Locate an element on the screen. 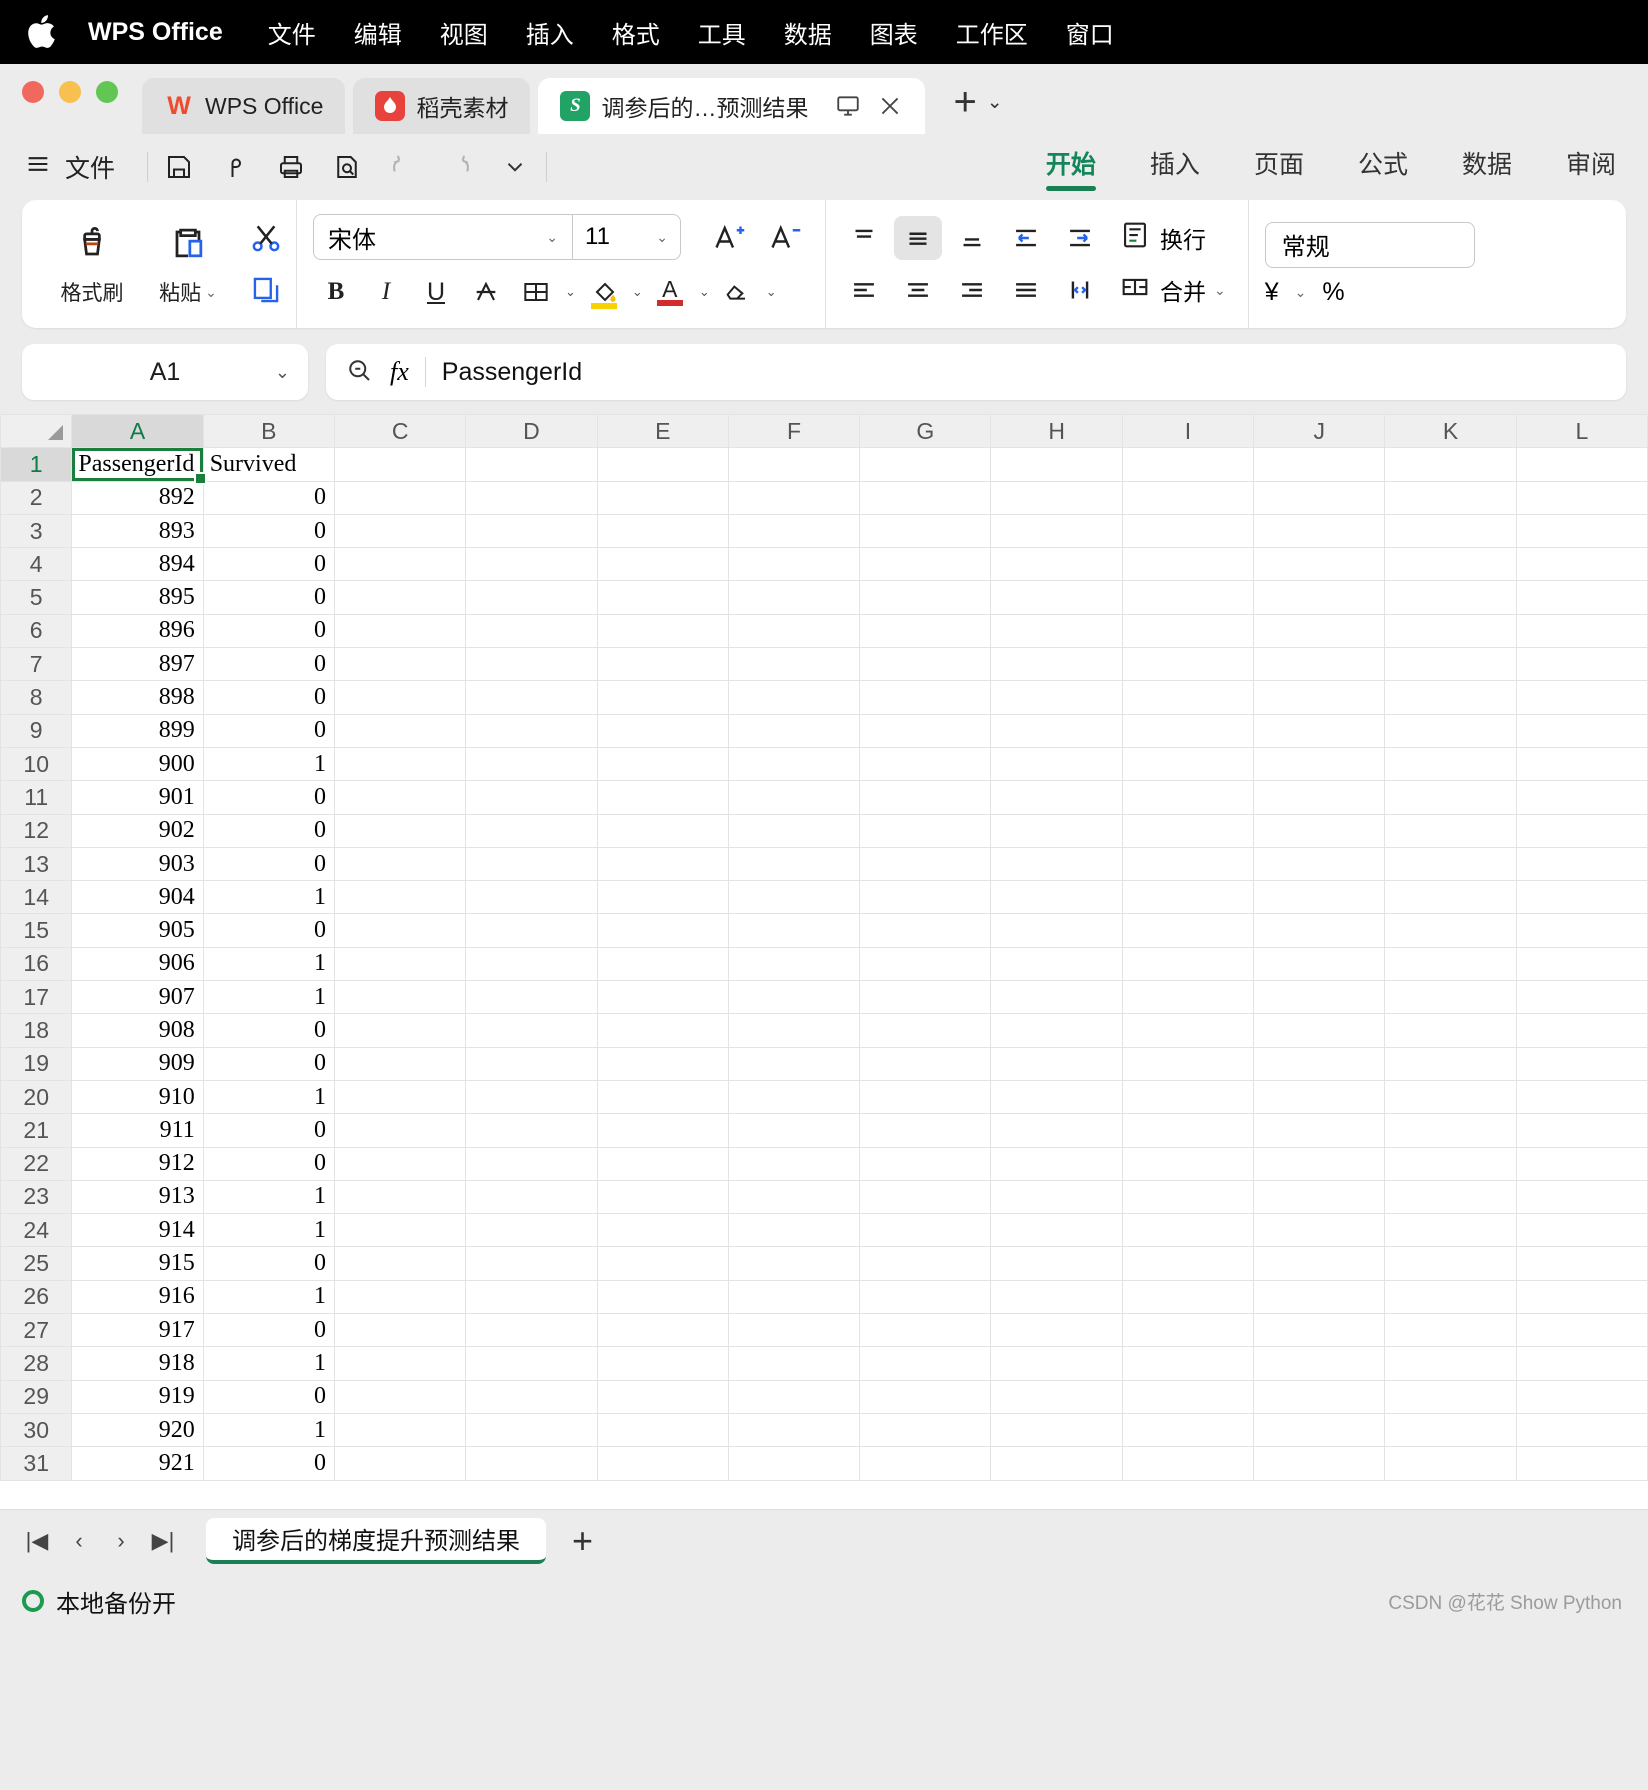 This screenshot has width=1648, height=1790. number-format-select: 常规 is located at coordinates (1369, 244).